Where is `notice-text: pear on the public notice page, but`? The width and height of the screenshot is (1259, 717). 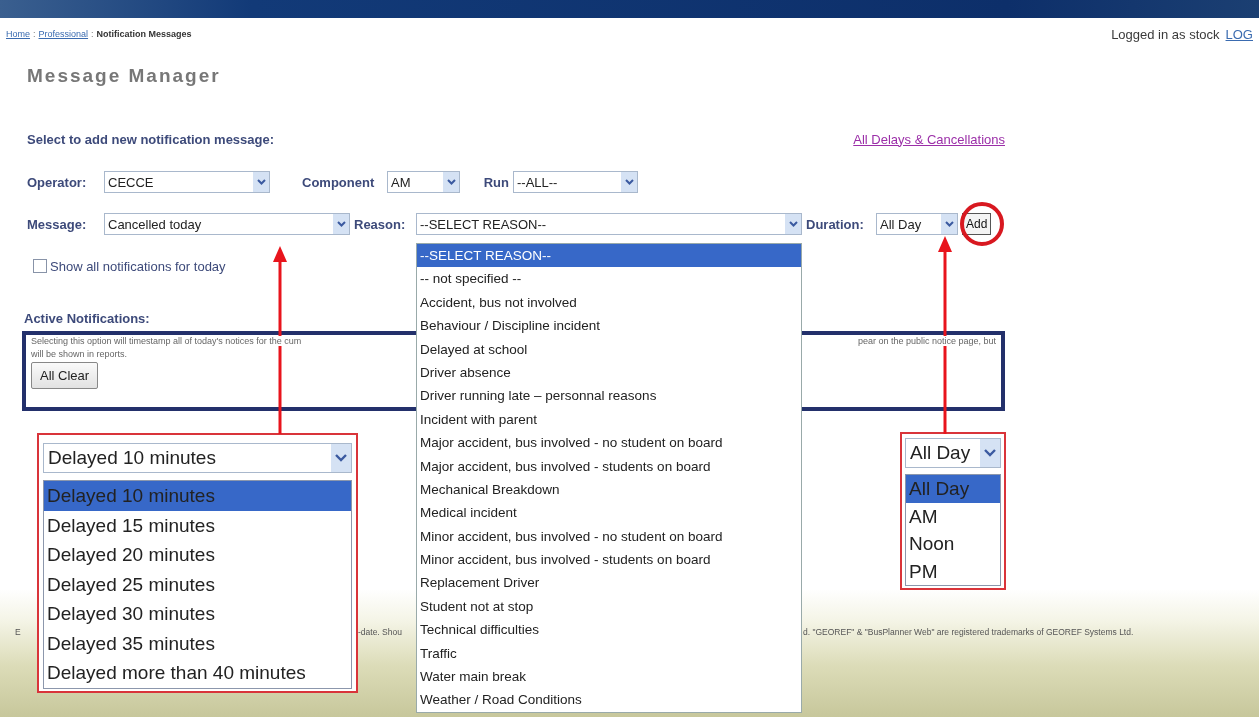 notice-text: pear on the public notice page, but is located at coordinates (926, 341).